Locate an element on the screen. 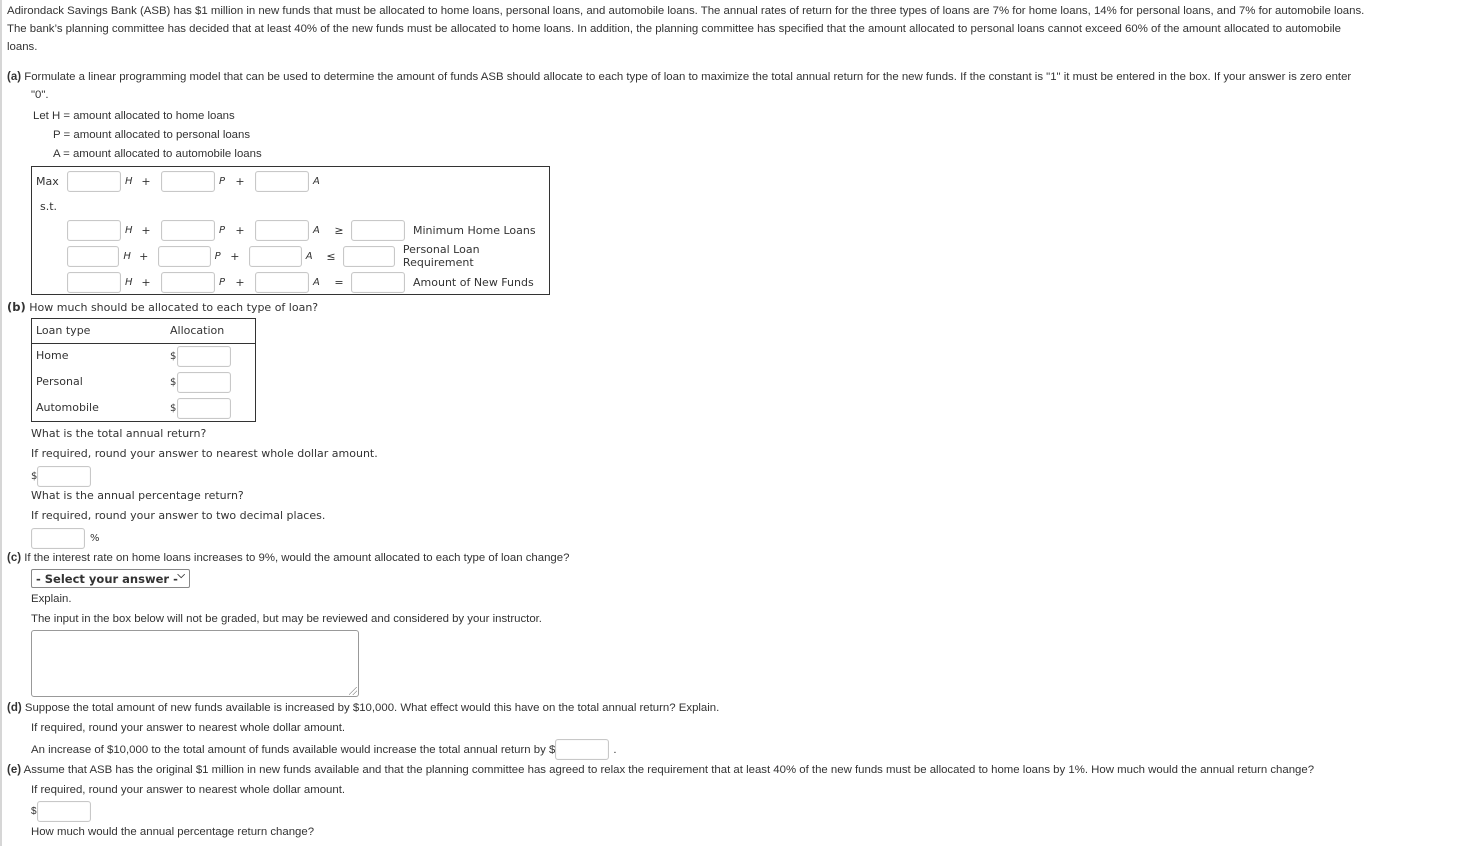  header-allocation: Allocation is located at coordinates (197, 330).